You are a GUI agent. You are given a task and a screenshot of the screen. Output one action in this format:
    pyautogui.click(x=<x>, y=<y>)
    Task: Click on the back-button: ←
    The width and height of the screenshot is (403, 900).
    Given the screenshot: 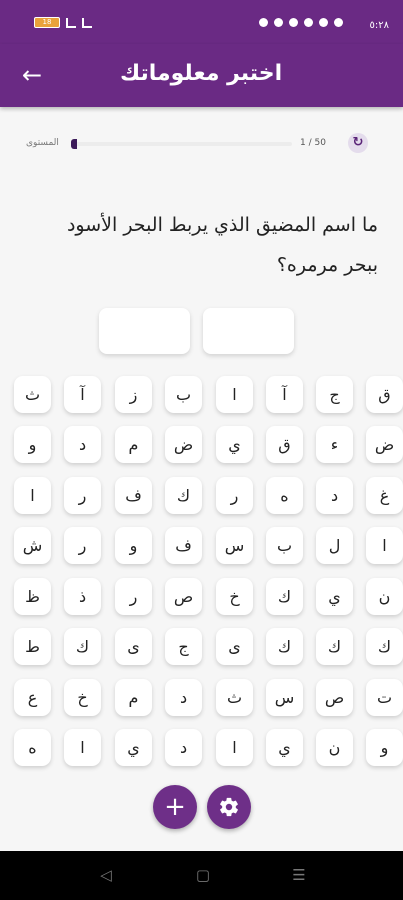 What is the action you would take?
    pyautogui.click(x=32, y=76)
    